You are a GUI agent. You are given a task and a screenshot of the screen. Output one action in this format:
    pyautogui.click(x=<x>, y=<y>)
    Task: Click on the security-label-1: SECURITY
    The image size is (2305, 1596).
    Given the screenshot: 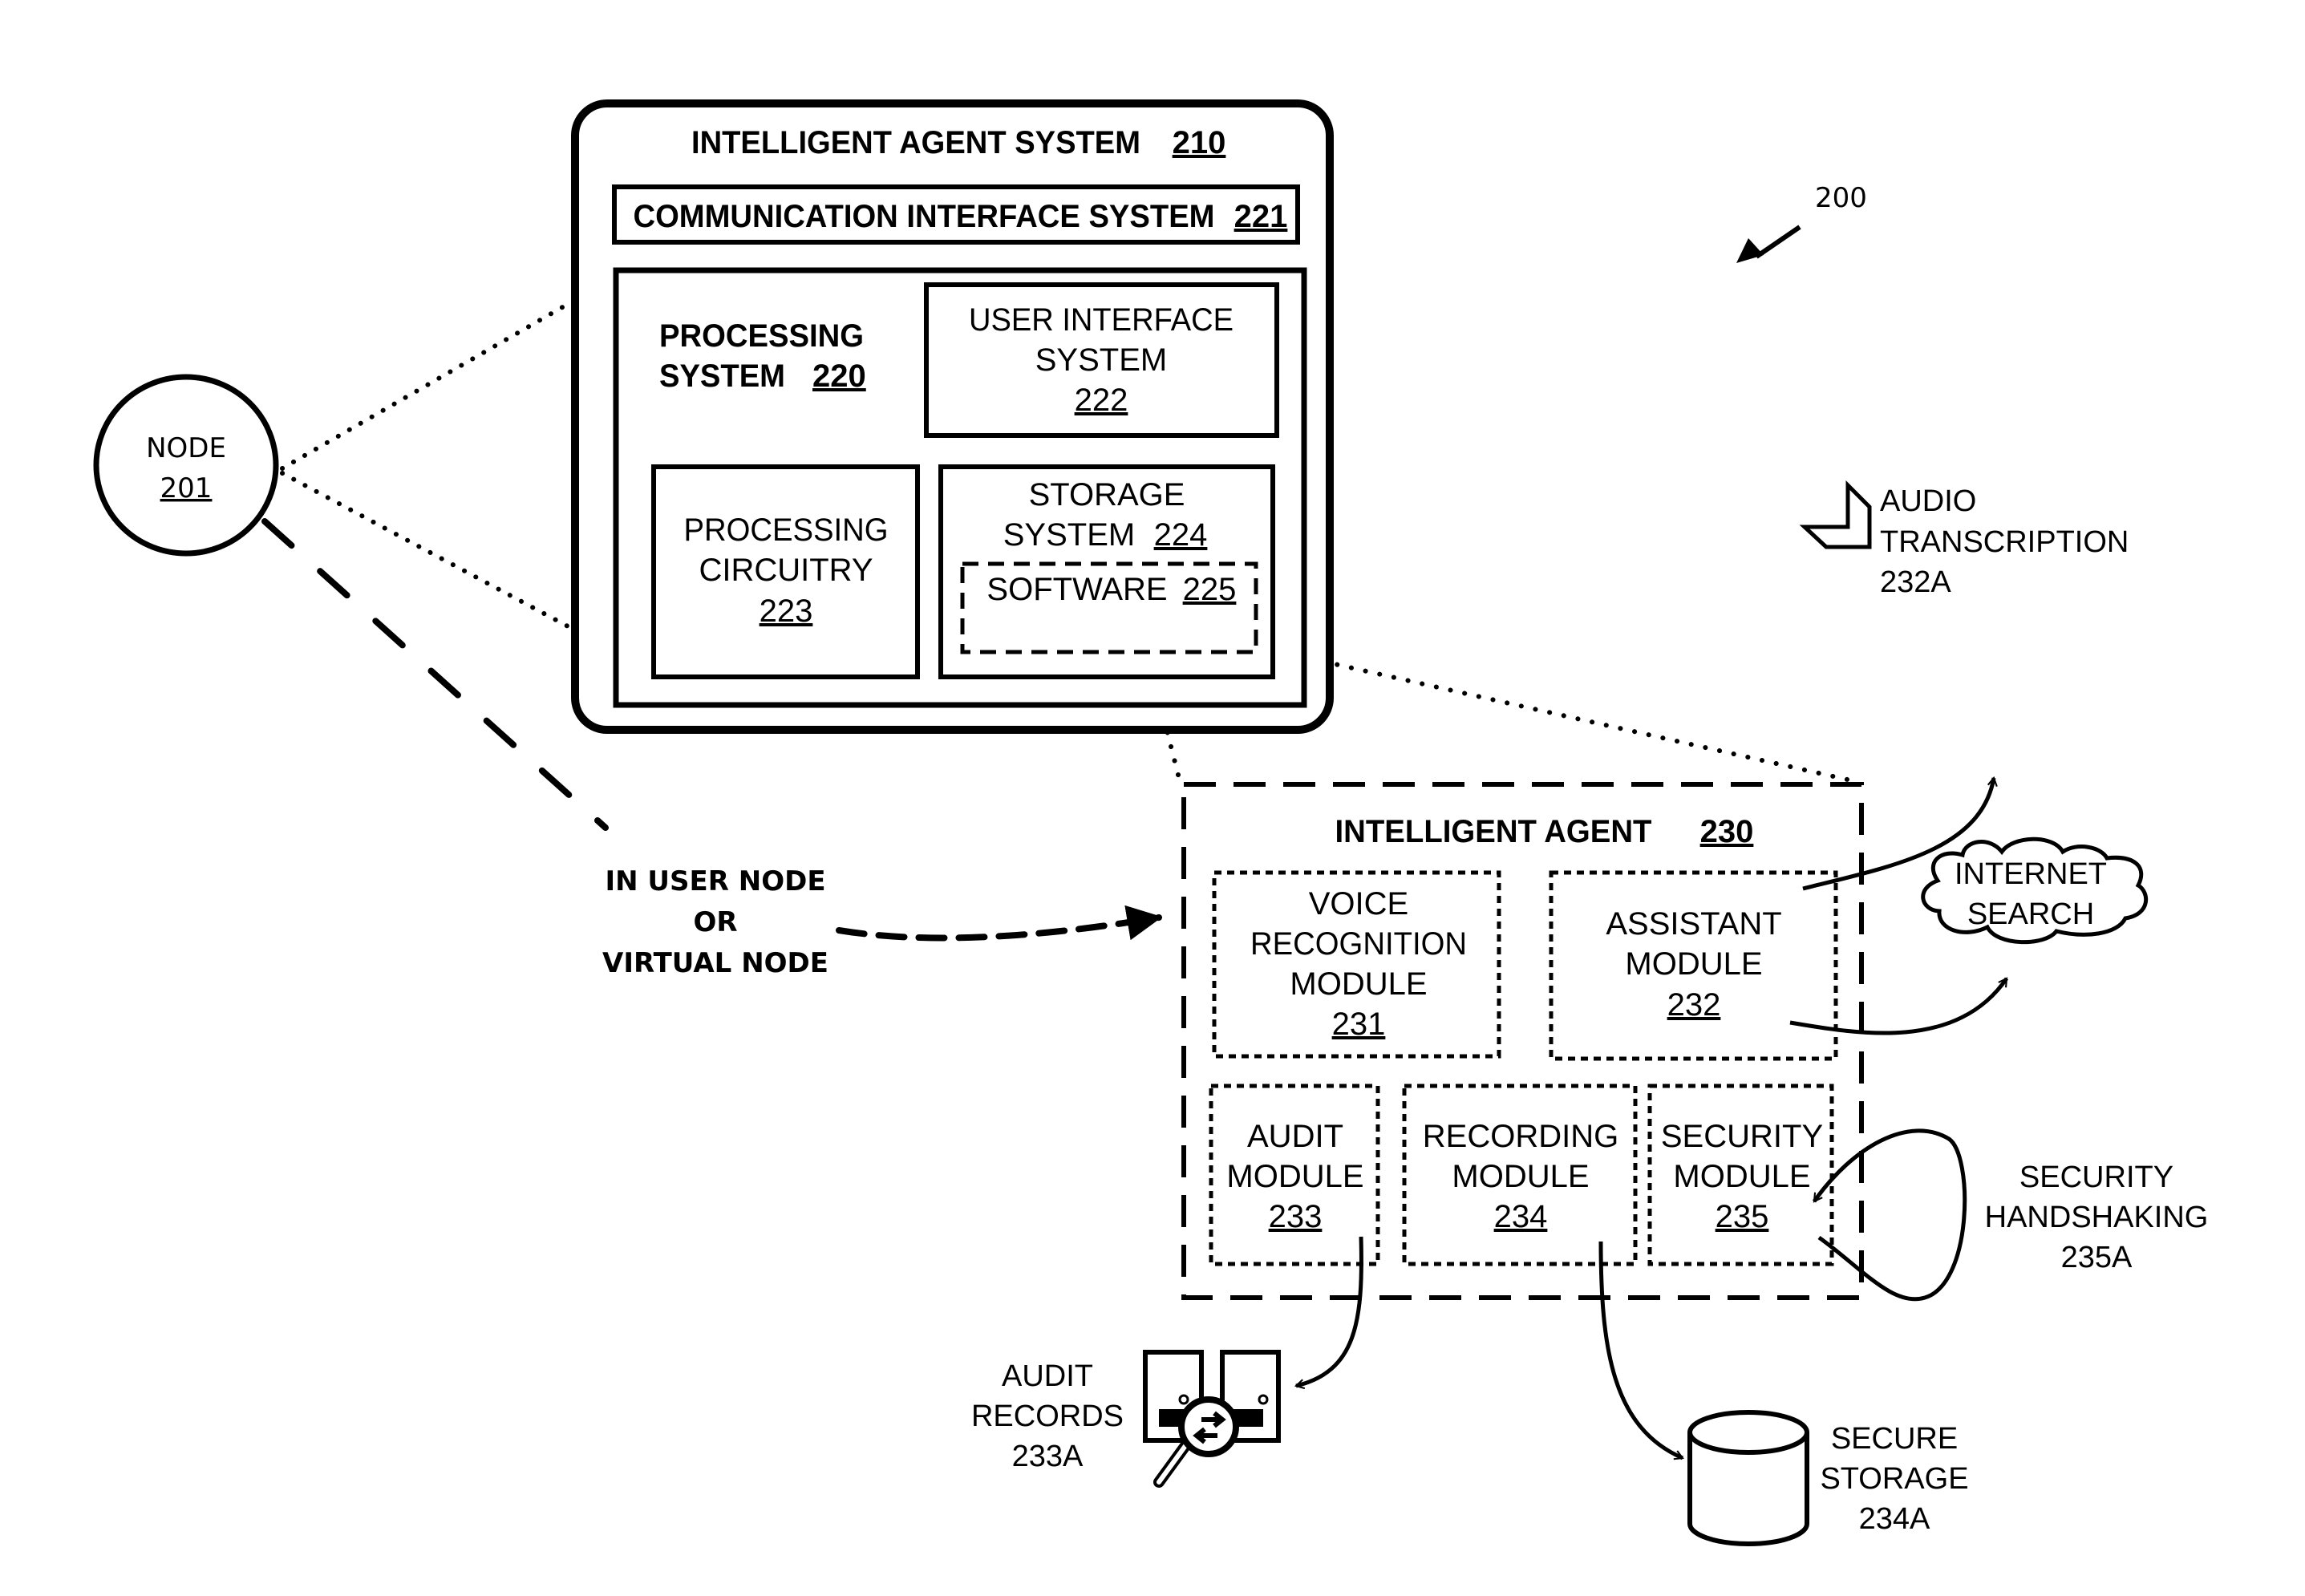 What is the action you would take?
    pyautogui.click(x=1742, y=1136)
    